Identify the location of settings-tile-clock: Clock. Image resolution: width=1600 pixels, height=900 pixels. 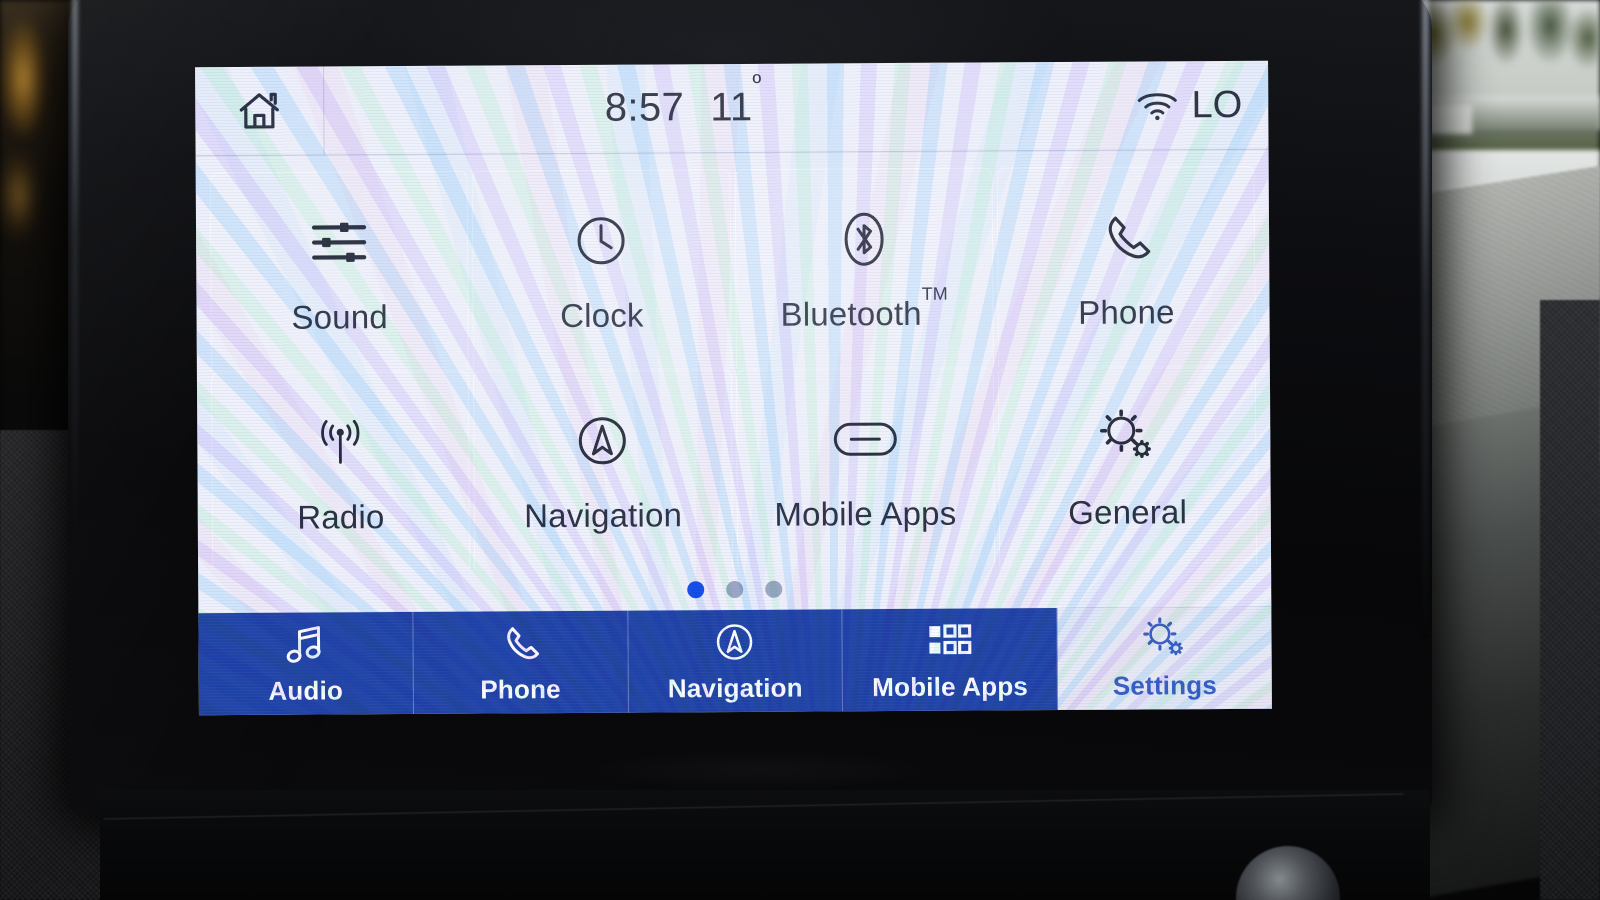
(601, 270).